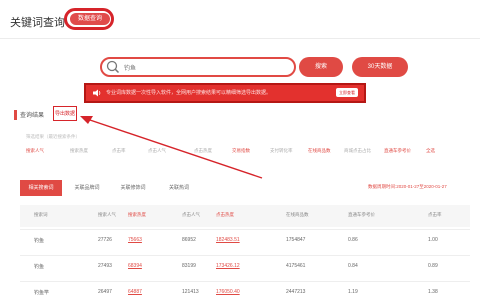 The width and height of the screenshot is (480, 300). What do you see at coordinates (433, 266) in the screenshot?
I see `table-cell: 0.89` at bounding box center [433, 266].